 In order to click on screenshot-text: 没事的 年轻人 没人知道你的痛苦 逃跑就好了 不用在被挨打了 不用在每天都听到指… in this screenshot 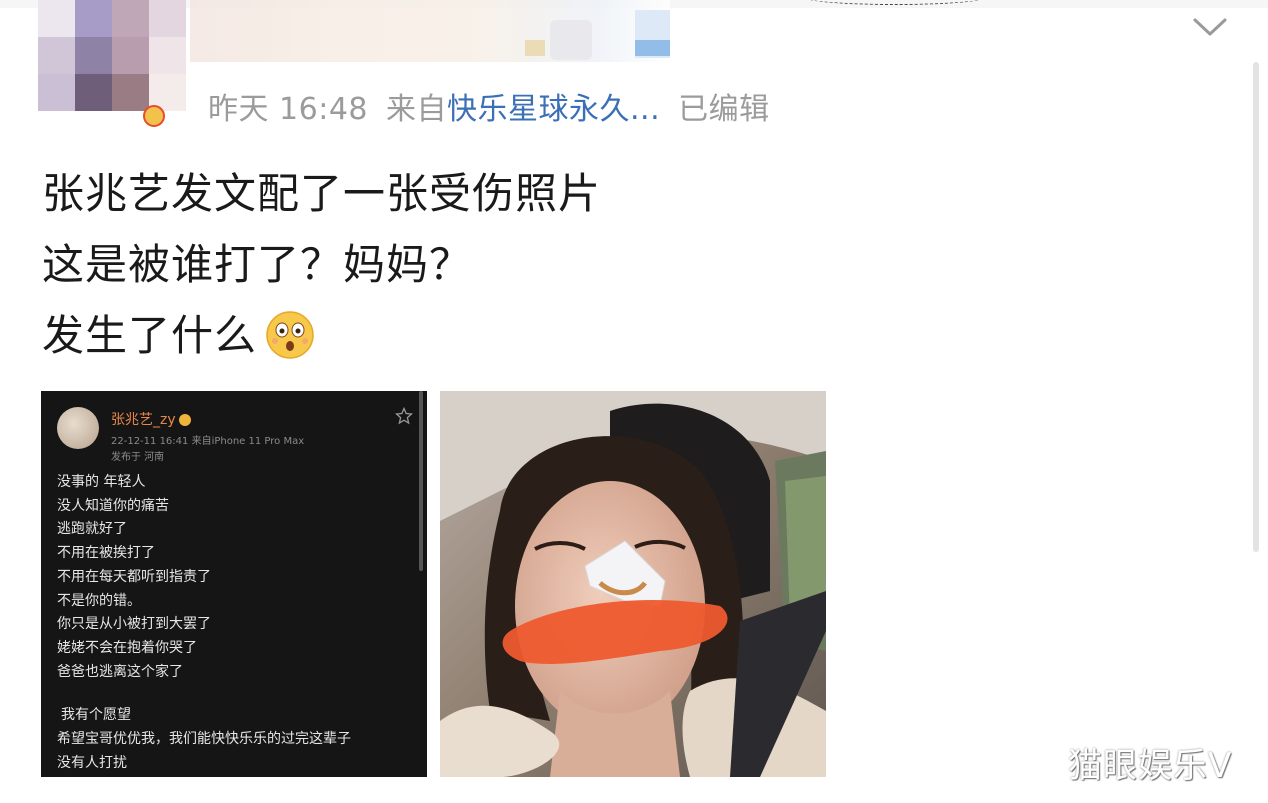, I will do `click(204, 623)`.